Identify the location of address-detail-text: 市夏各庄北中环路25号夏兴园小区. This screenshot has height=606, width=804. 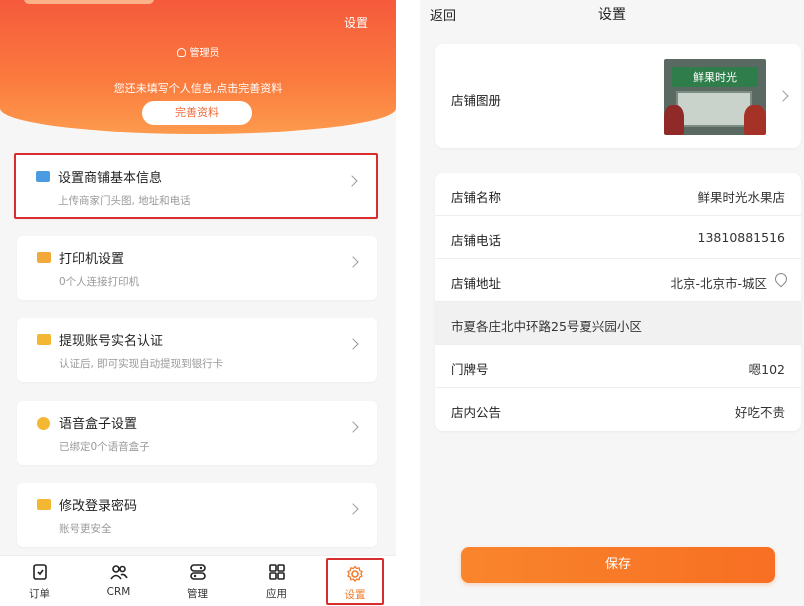
(546, 326).